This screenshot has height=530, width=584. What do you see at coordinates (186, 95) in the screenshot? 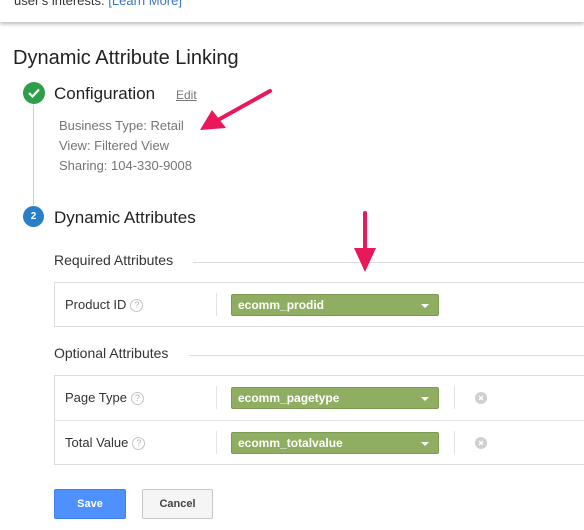
I see `edit-configuration-link: Edit` at bounding box center [186, 95].